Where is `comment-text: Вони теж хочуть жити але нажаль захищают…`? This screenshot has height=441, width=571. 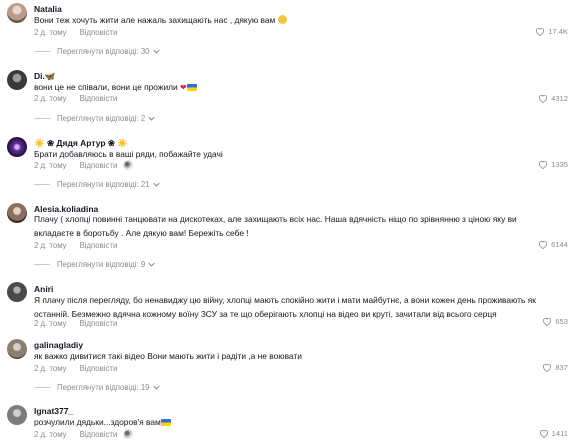 comment-text: Вони теж хочуть жити але нажаль захищают… is located at coordinates (289, 20).